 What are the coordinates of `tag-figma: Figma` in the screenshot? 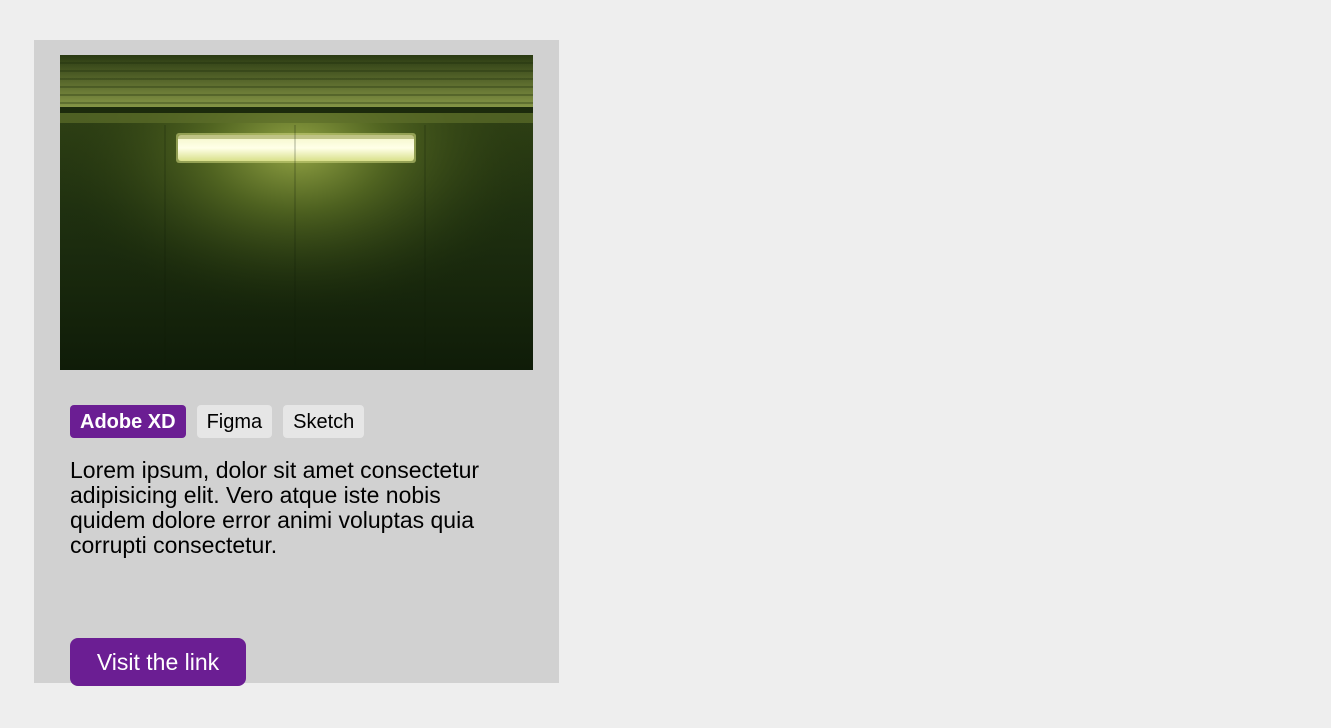 It's located at (234, 421).